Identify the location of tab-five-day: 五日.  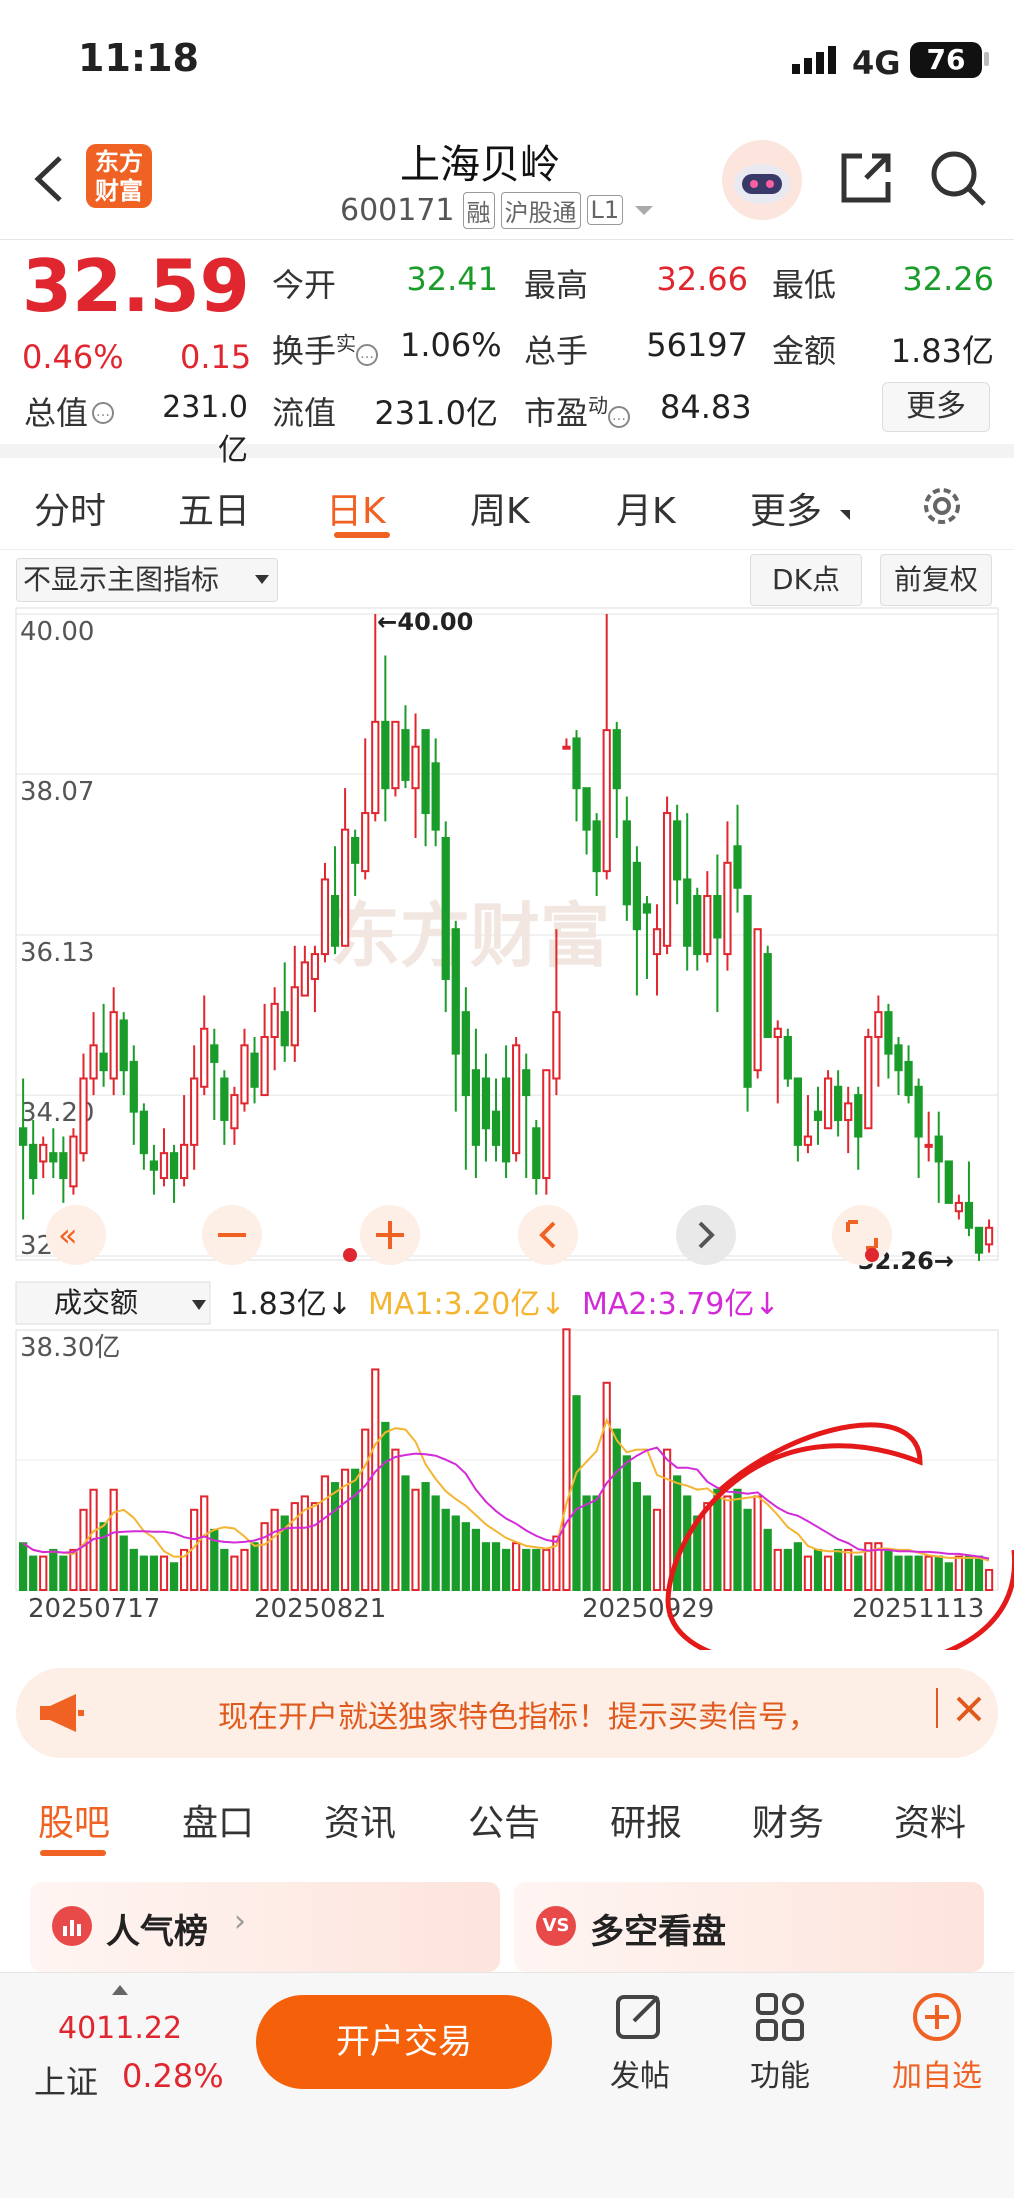
(214, 508).